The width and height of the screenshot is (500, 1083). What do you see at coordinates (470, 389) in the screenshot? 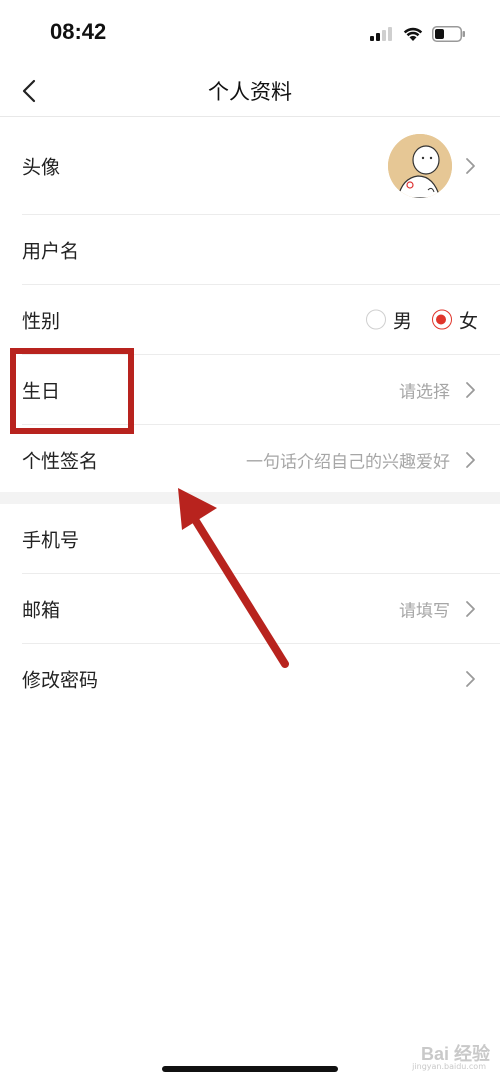
I see `birthday-chevron-icon` at bounding box center [470, 389].